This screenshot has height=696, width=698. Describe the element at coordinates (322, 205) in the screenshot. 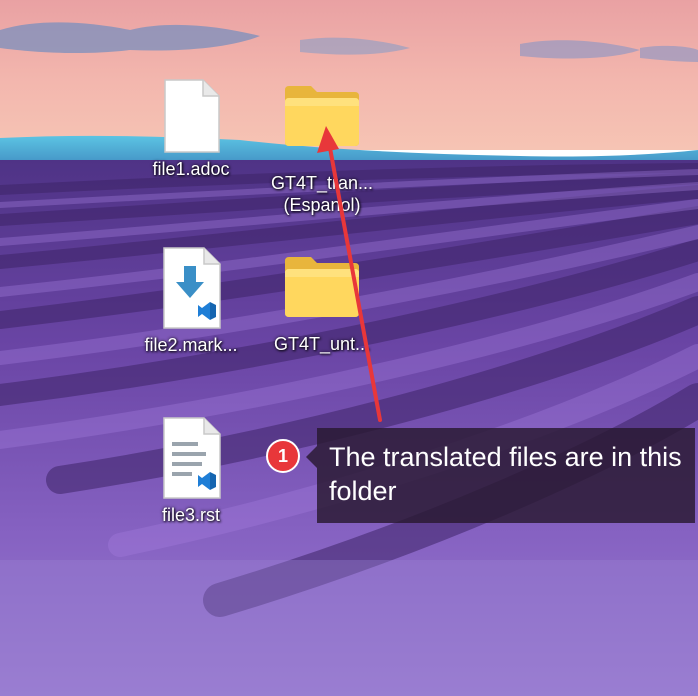

I see `desktop-icon-label-line2: (Espanol)` at that location.